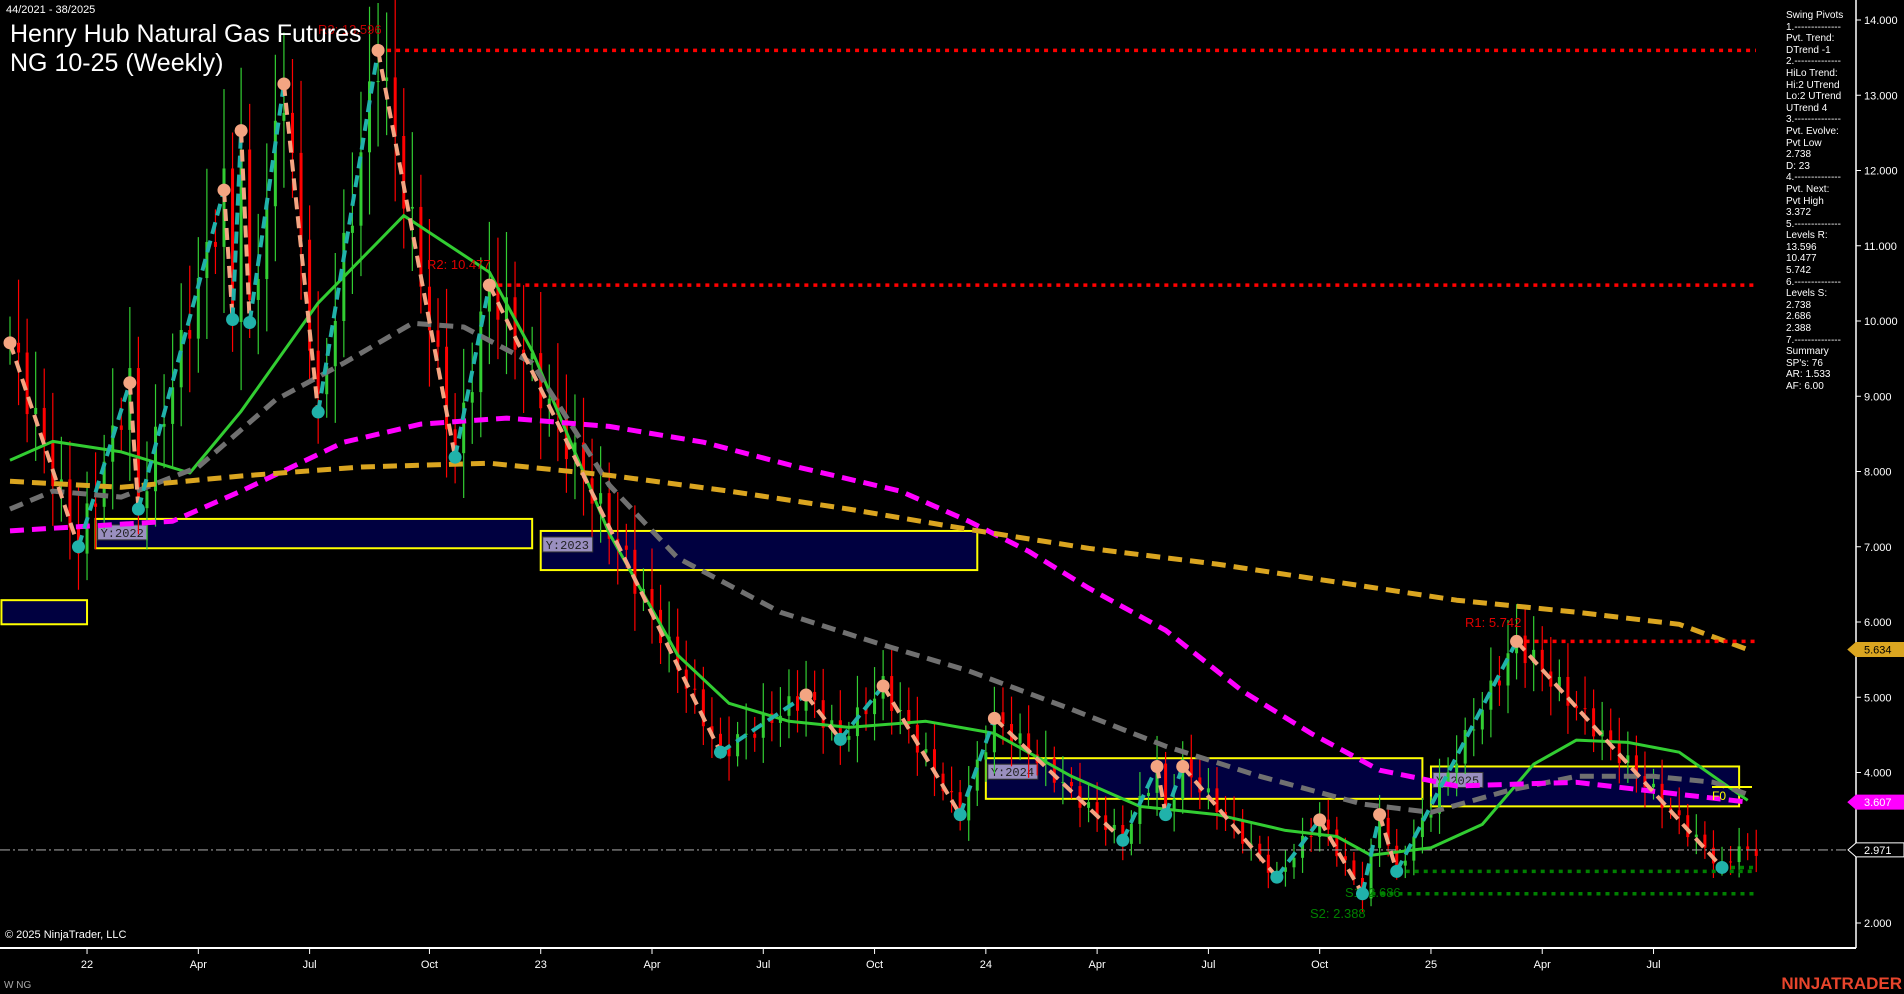  I want to click on date-range: 44/2021 - 38/2025, so click(51, 10).